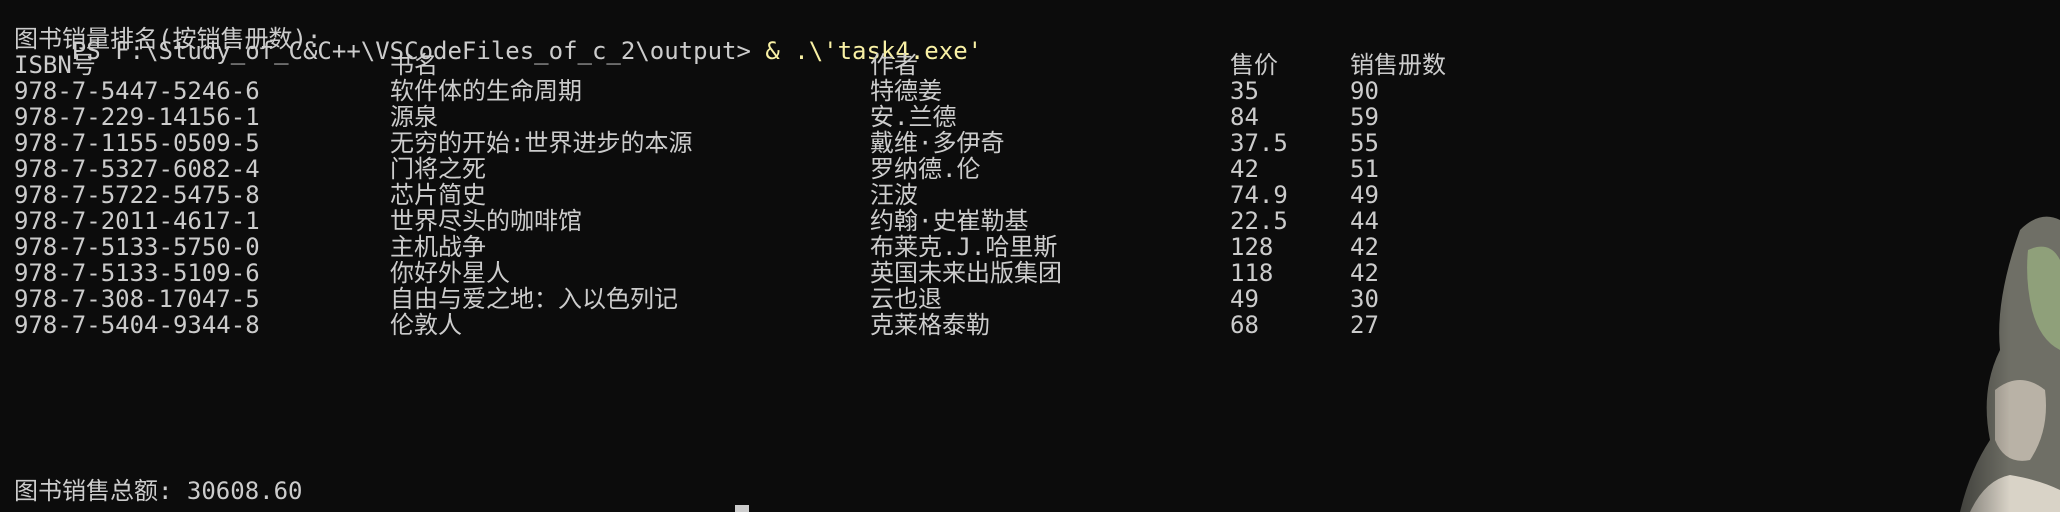 The height and width of the screenshot is (512, 2060). Describe the element at coordinates (742, 508) in the screenshot. I see `text-cursor` at that location.